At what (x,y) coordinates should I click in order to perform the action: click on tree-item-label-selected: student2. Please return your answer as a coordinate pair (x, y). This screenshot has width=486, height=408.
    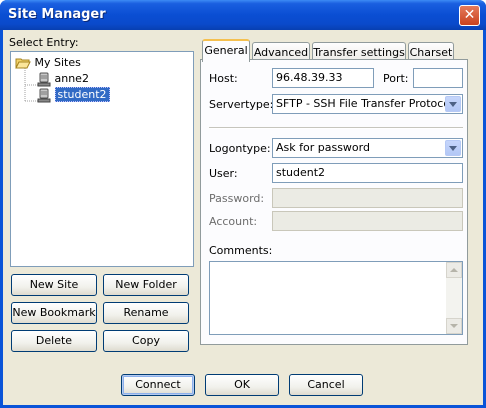
    Looking at the image, I should click on (82, 94).